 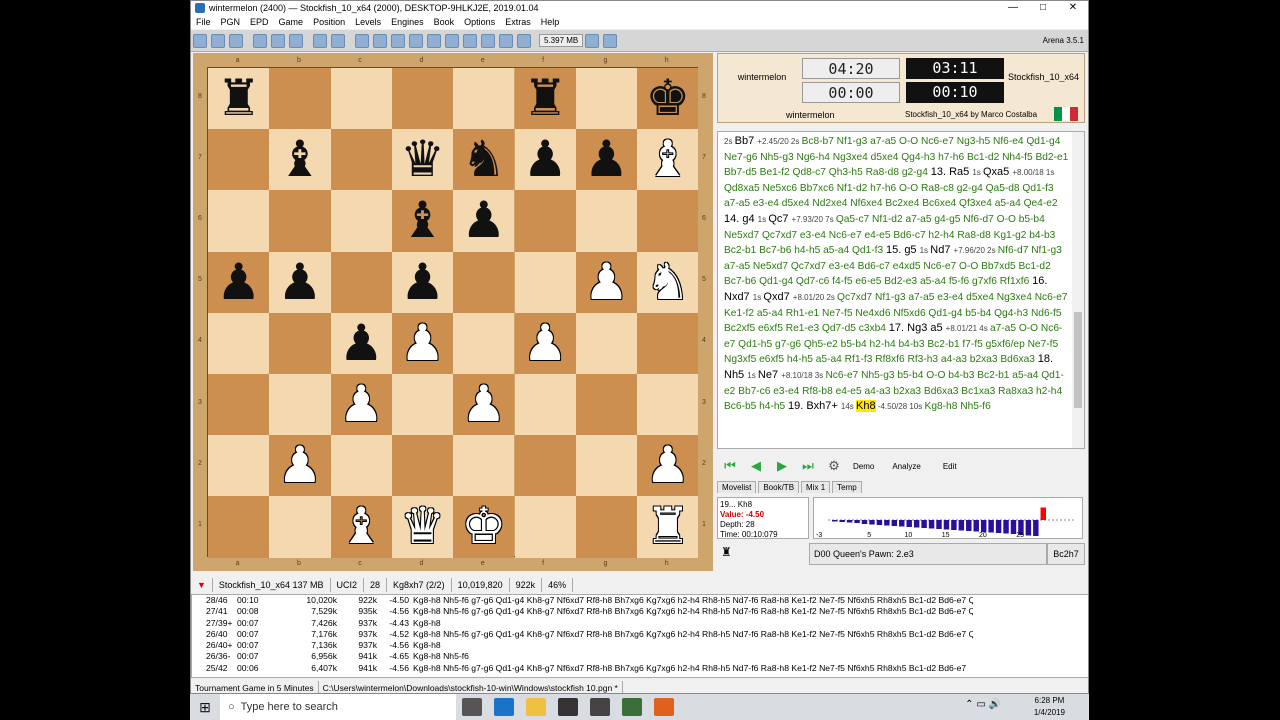 What do you see at coordinates (300, 343) in the screenshot?
I see `square-b4` at bounding box center [300, 343].